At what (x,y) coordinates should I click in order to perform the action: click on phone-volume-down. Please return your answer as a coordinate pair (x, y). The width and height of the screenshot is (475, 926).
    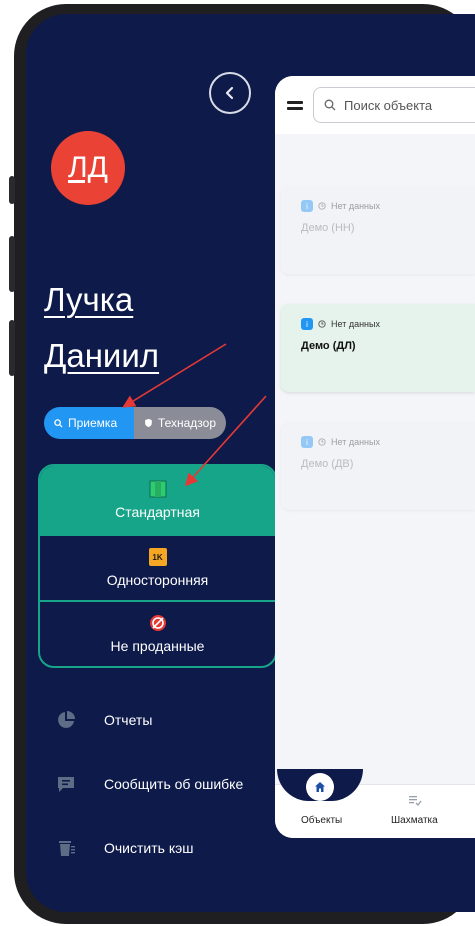
    Looking at the image, I should click on (12, 348).